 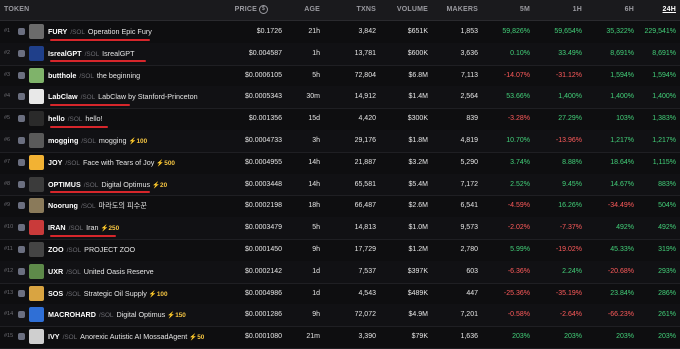 I want to click on txns-cell: 66,487, so click(x=365, y=206).